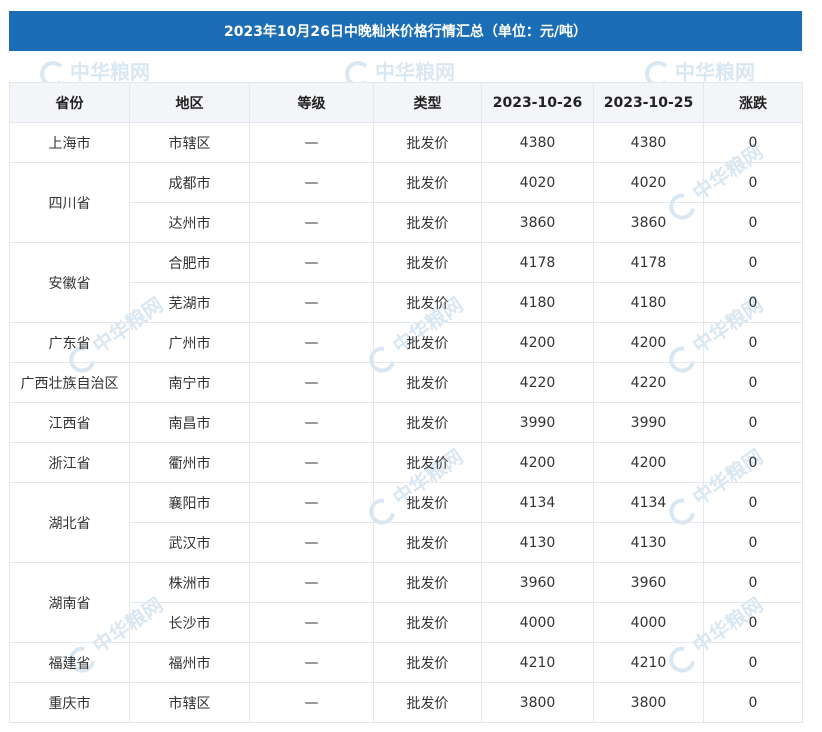  Describe the element at coordinates (648, 142) in the screenshot. I see `cell-price-prev: 4380` at that location.